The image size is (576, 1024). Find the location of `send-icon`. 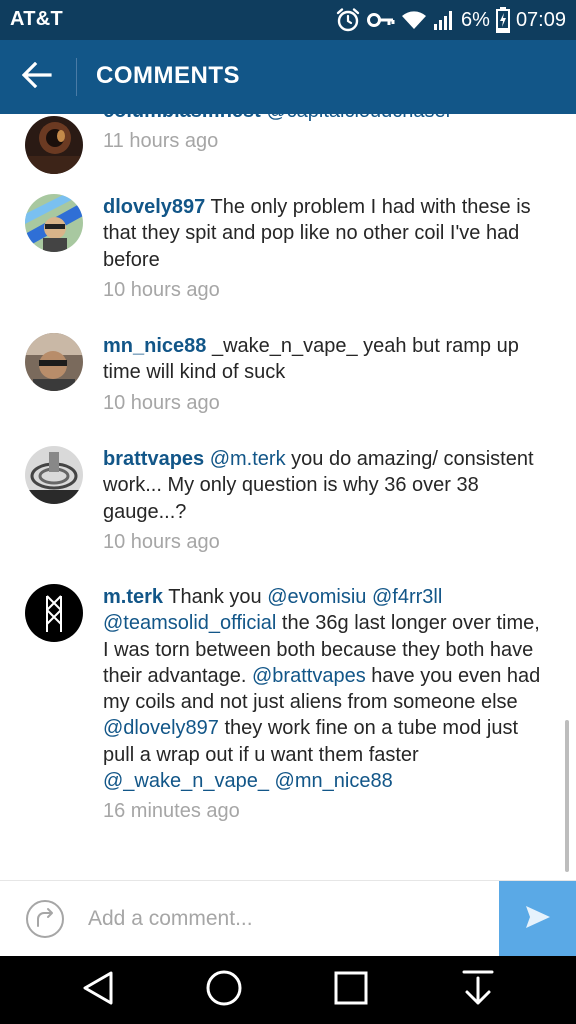

send-icon is located at coordinates (538, 919).